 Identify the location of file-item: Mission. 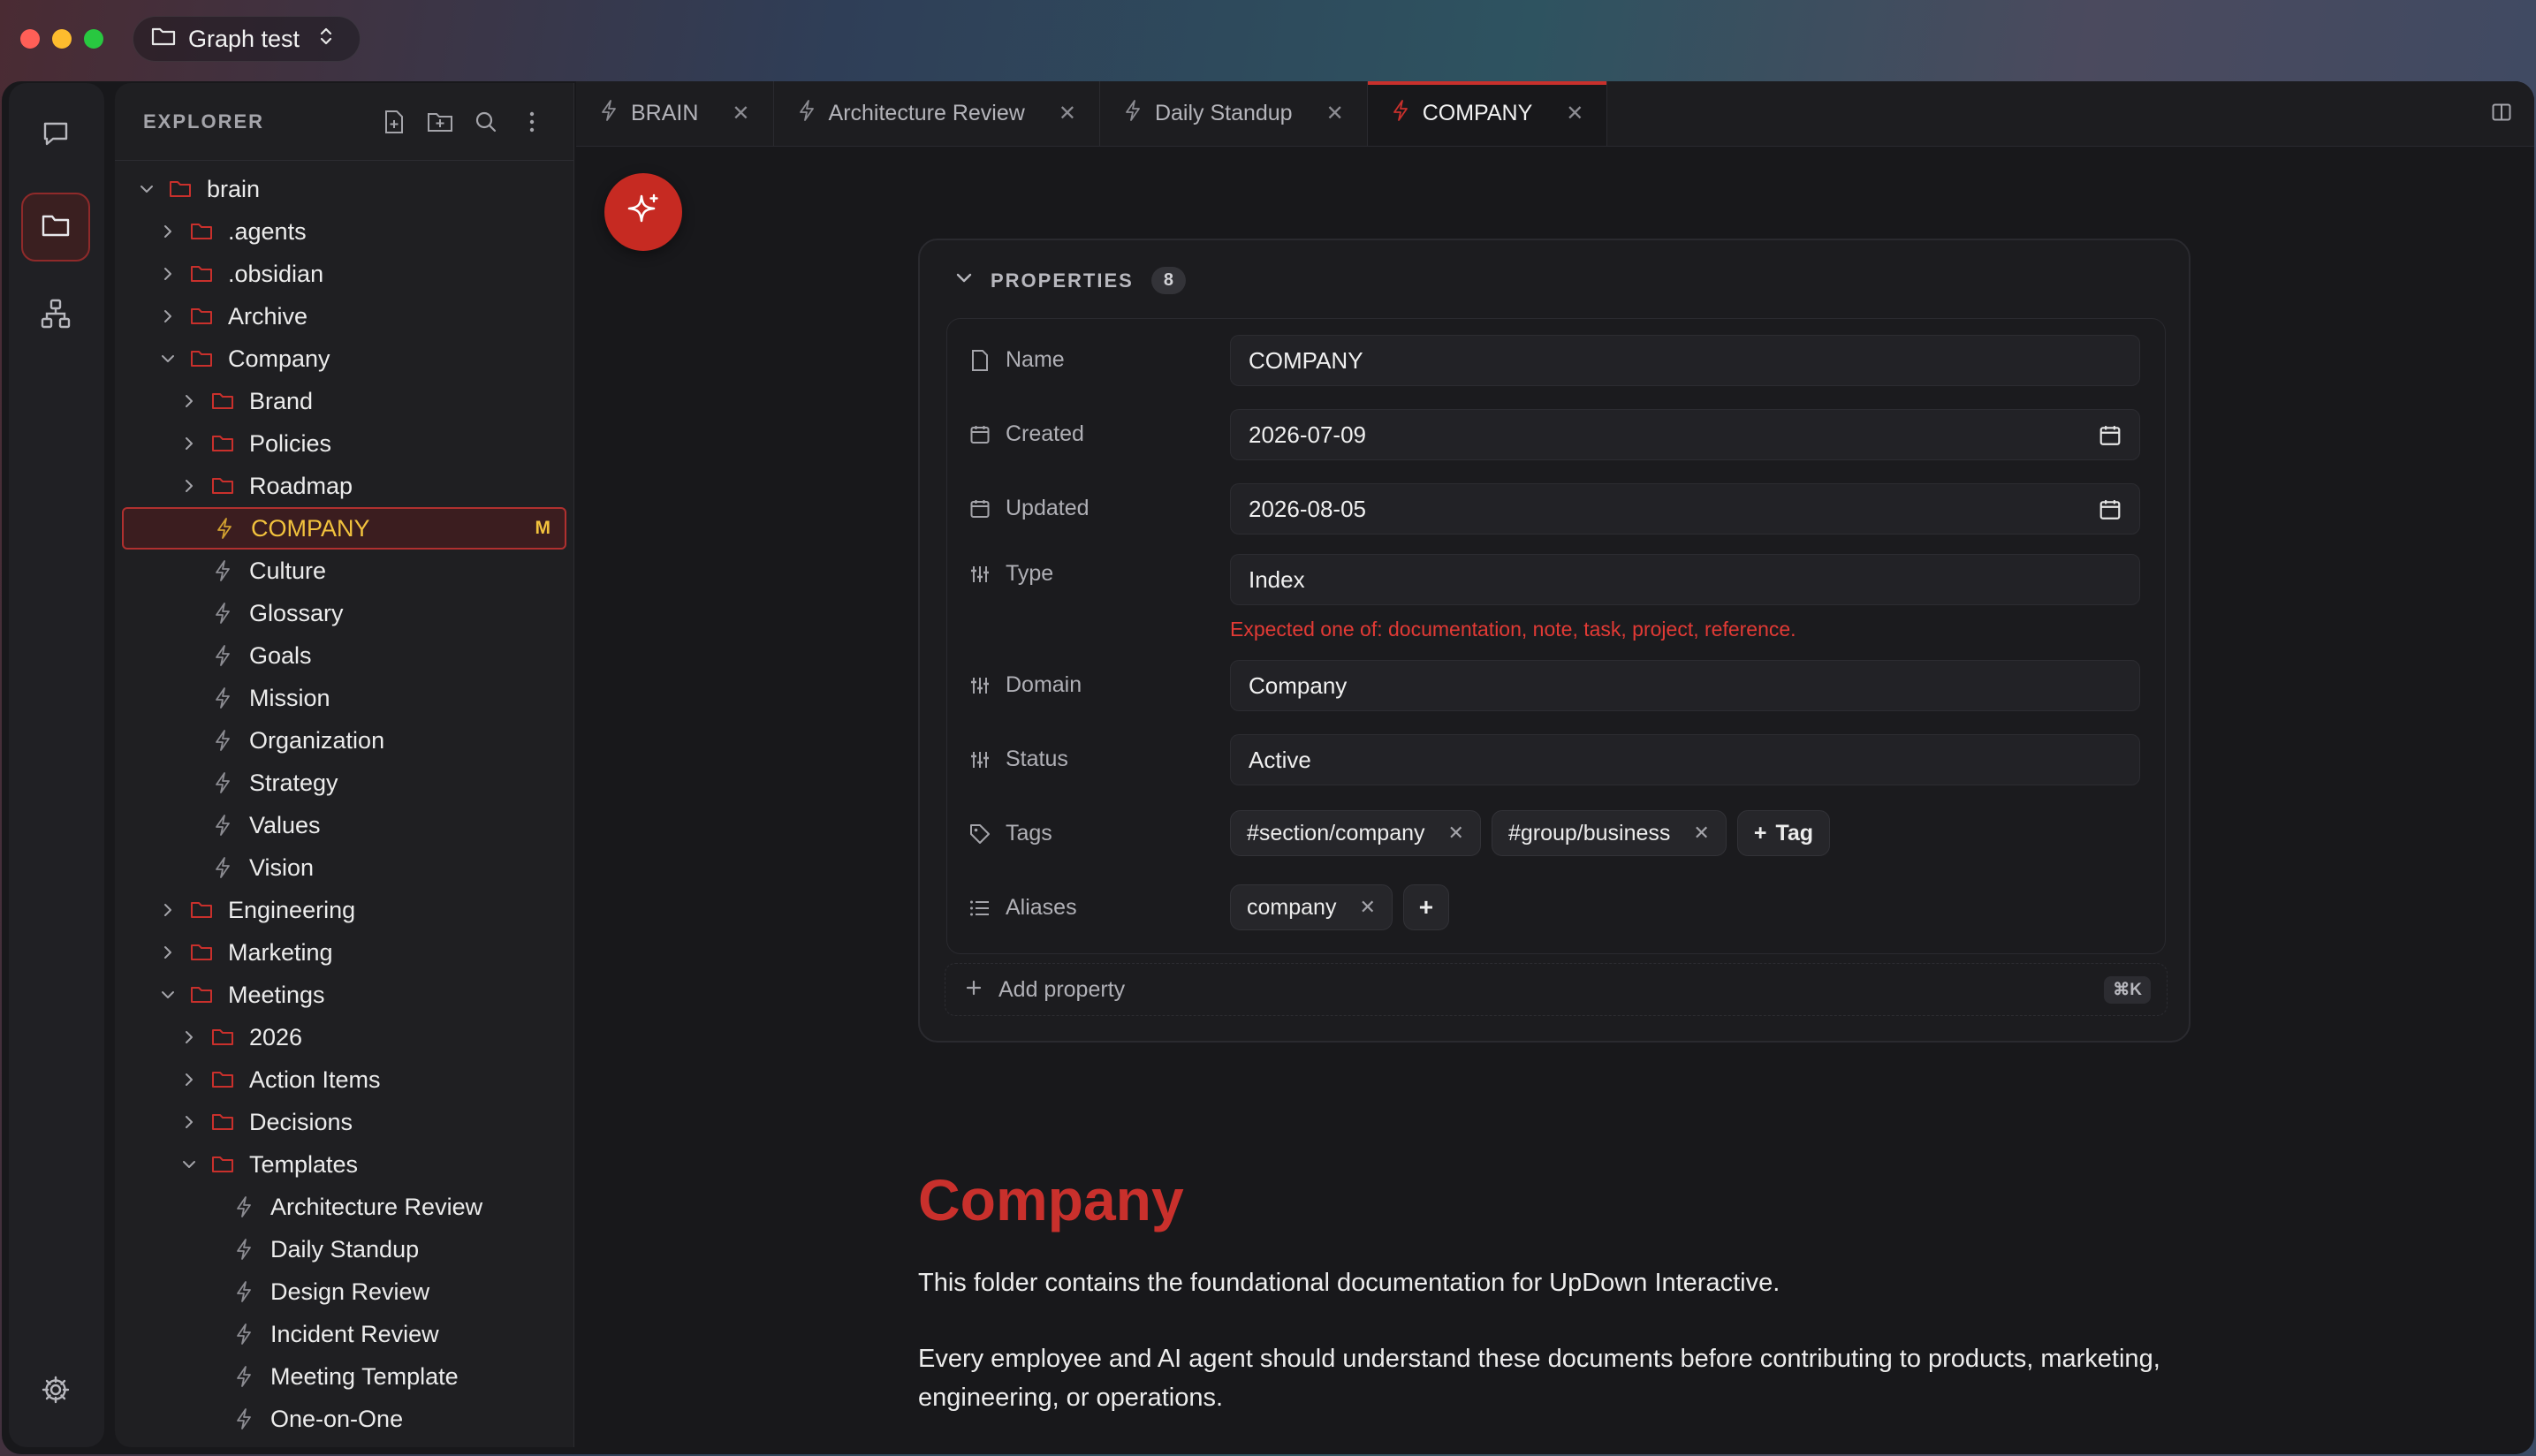
(344, 698).